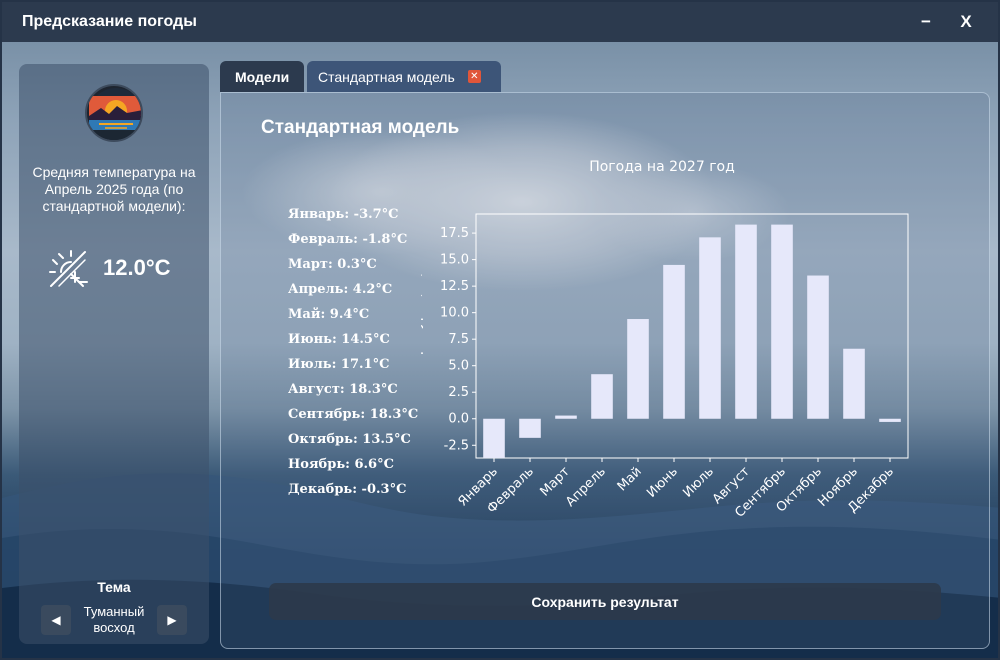 The image size is (1000, 660). What do you see at coordinates (458, 366) in the screenshot?
I see `y-tick-label: 5.0` at bounding box center [458, 366].